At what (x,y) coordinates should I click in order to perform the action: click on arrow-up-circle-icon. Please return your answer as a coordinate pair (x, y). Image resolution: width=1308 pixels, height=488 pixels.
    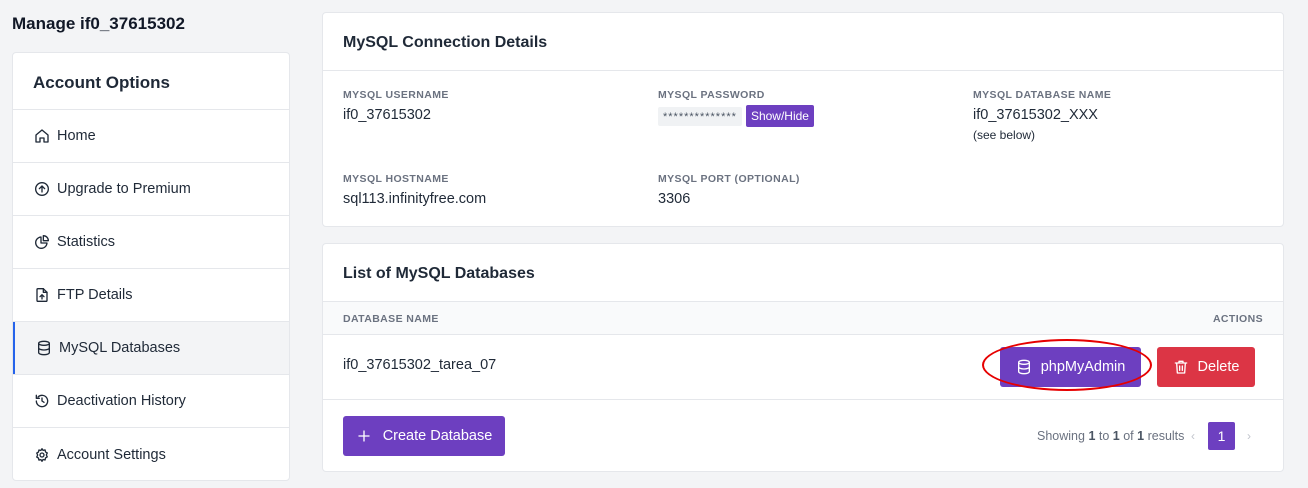
    Looking at the image, I should click on (42, 189).